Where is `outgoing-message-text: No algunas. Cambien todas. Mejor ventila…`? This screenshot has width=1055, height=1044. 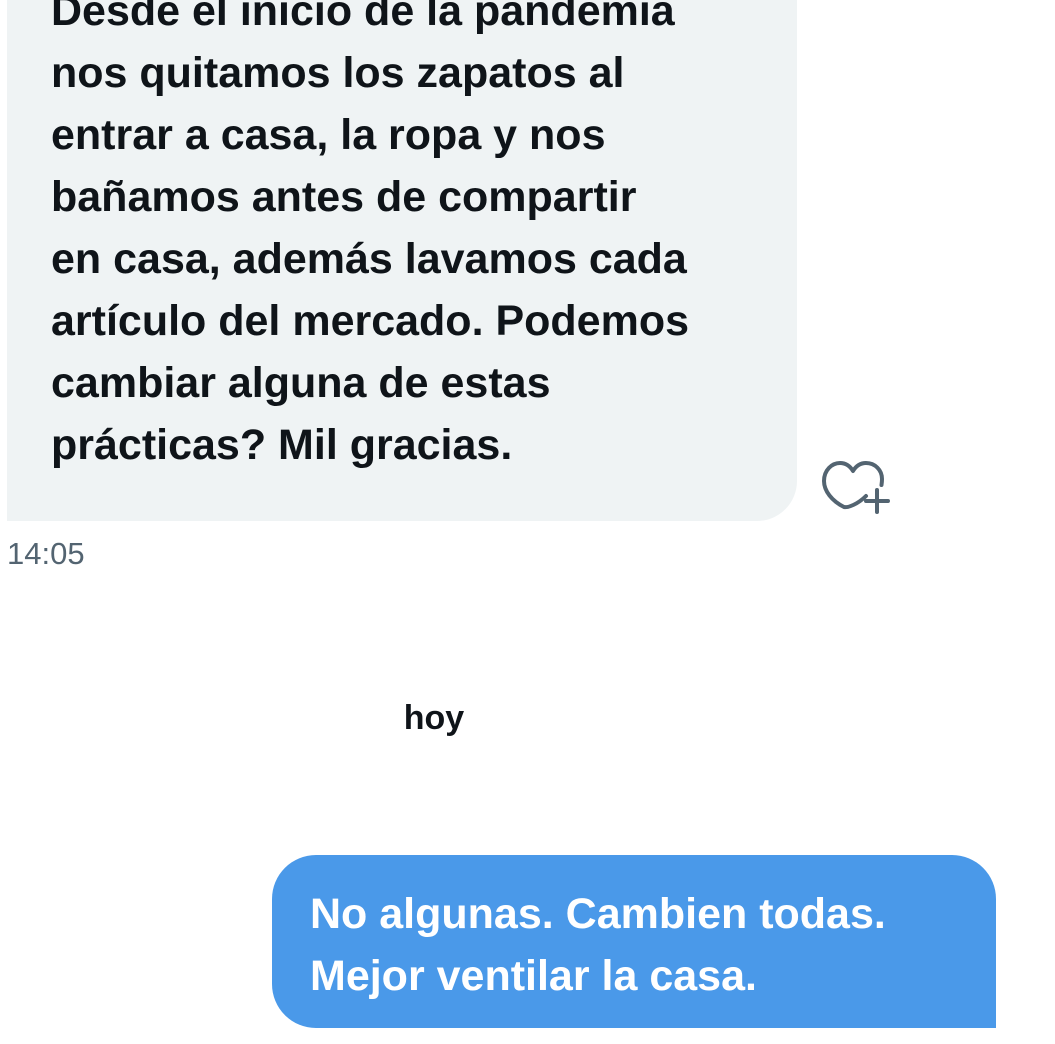 outgoing-message-text: No algunas. Cambien todas. Mejor ventila… is located at coordinates (598, 945).